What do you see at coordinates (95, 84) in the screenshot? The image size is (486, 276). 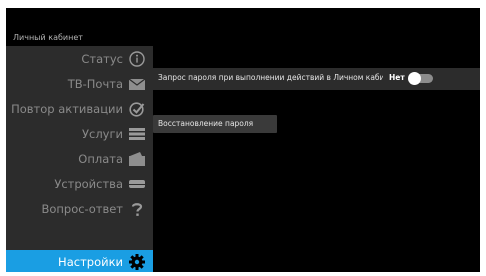 I see `sidebar-item-label: ТВ-Почта` at bounding box center [95, 84].